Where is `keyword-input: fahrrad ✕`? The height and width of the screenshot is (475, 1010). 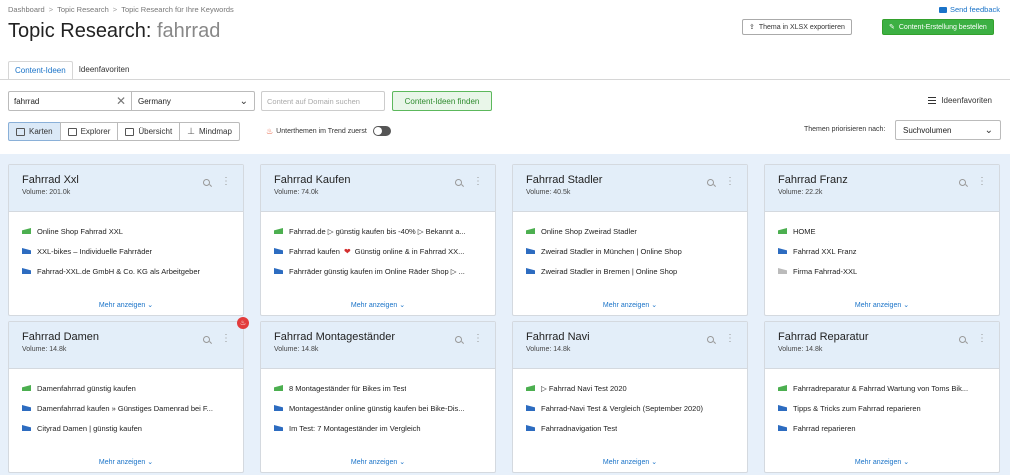 keyword-input: fahrrad ✕ is located at coordinates (70, 101).